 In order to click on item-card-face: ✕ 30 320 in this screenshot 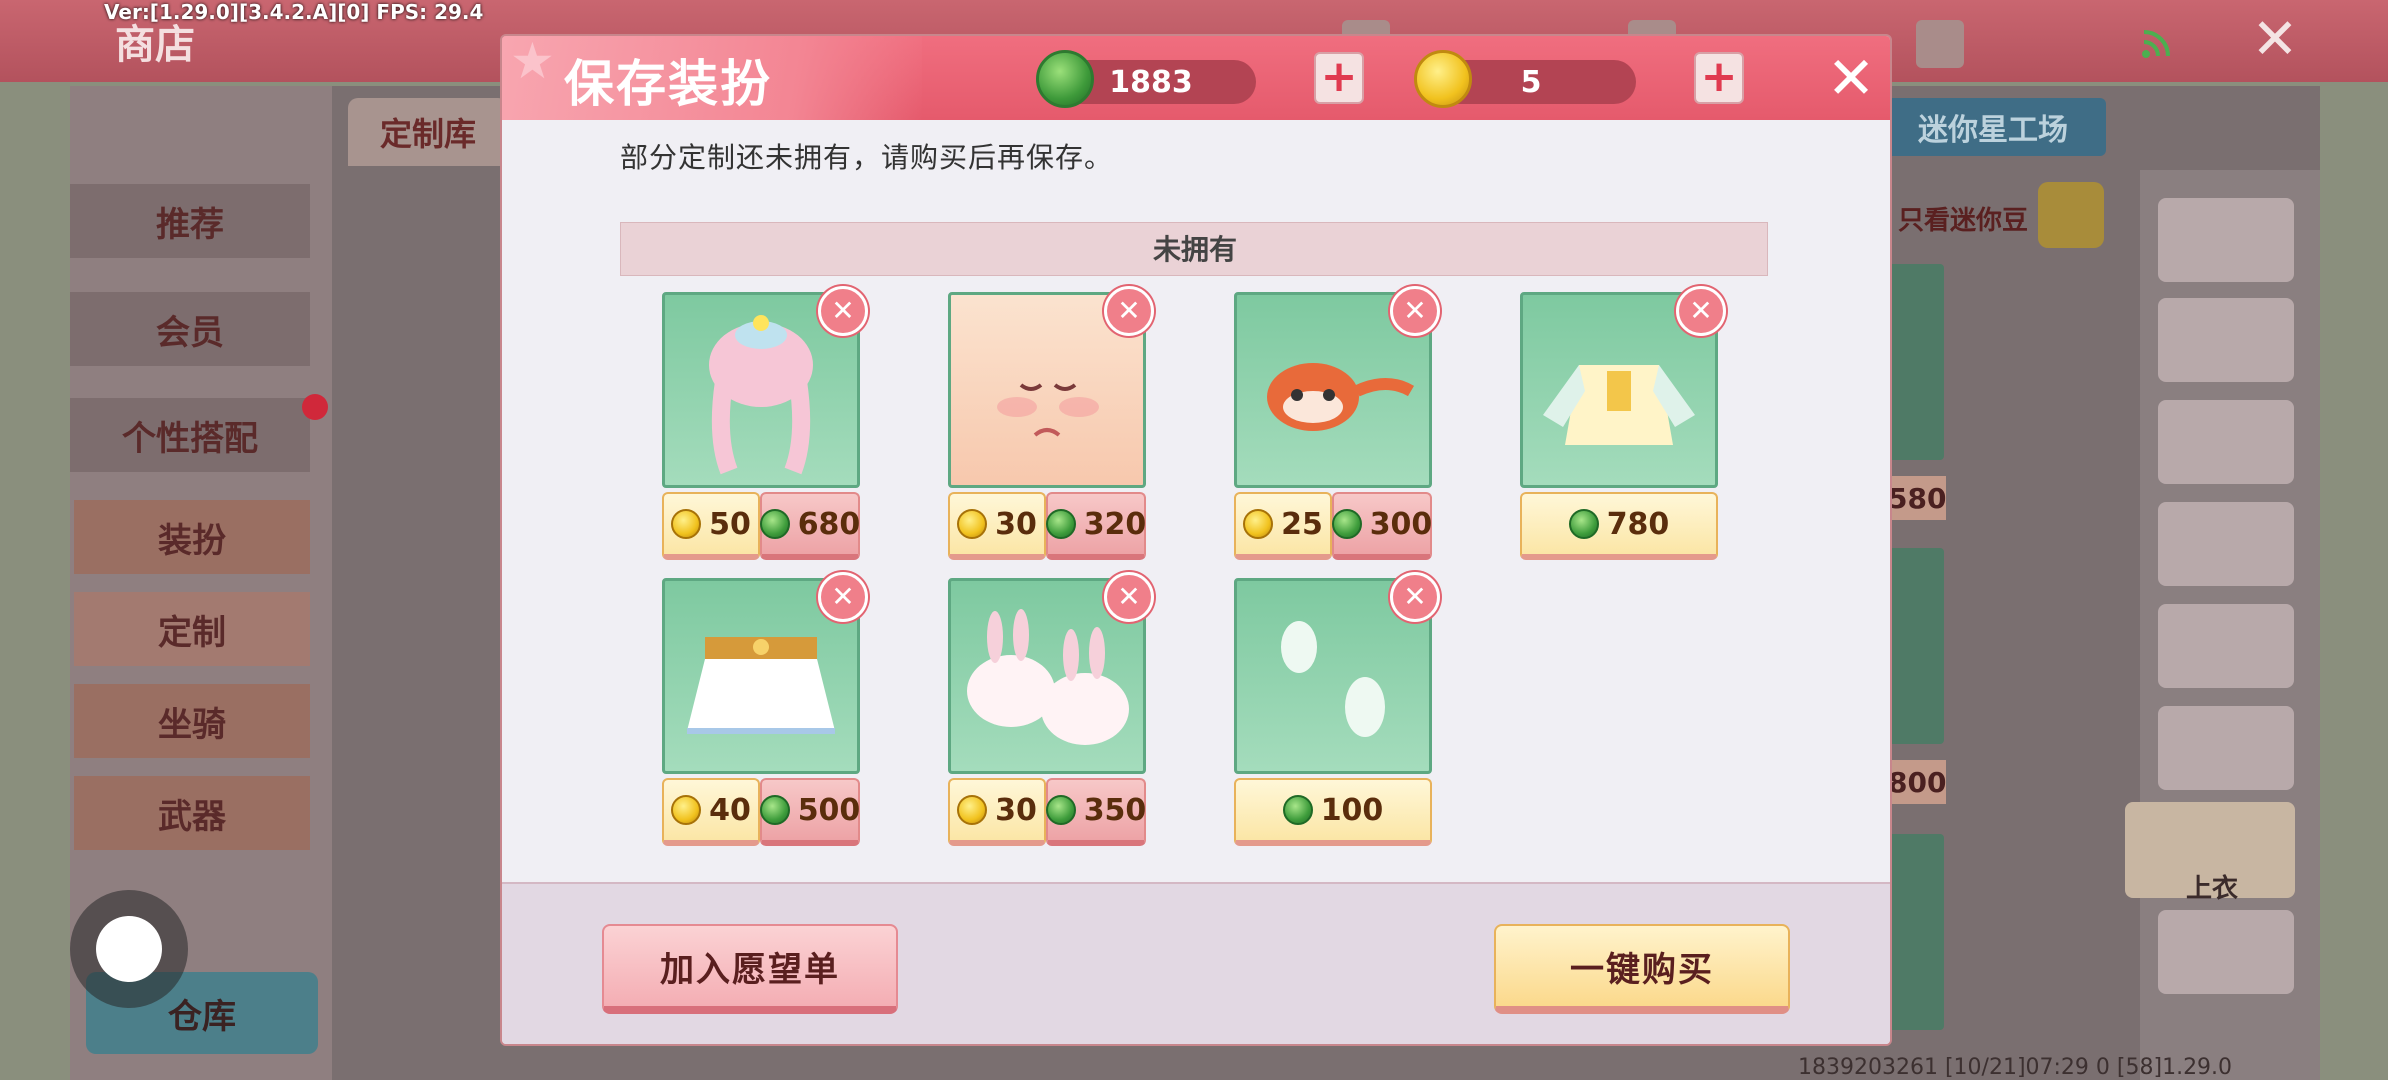, I will do `click(1051, 429)`.